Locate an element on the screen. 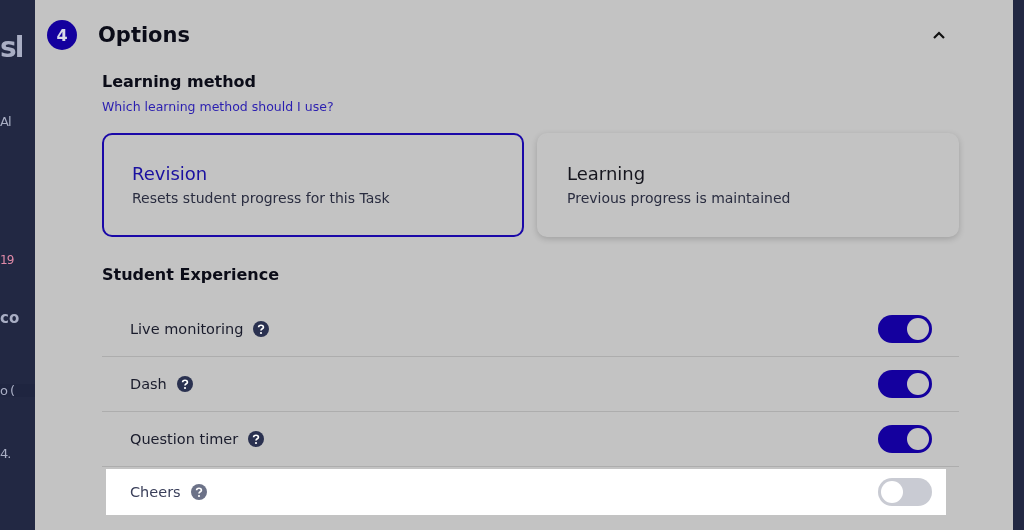 The image size is (1024, 530). method-option-card: Revision Resets student progress for this Task is located at coordinates (313, 185).